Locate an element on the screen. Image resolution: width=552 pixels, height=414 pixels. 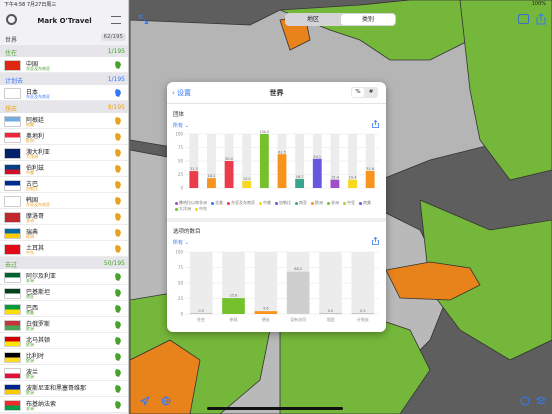
list-item: 土耳其 中东 is located at coordinates (64, 249).